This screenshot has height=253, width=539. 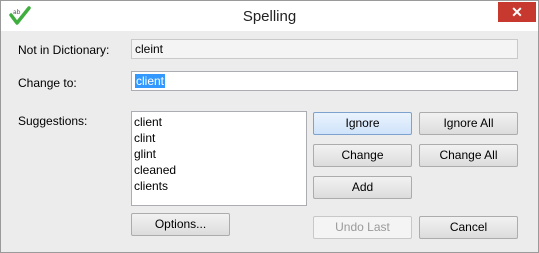 I want to click on change-to-input: client, so click(x=324, y=81).